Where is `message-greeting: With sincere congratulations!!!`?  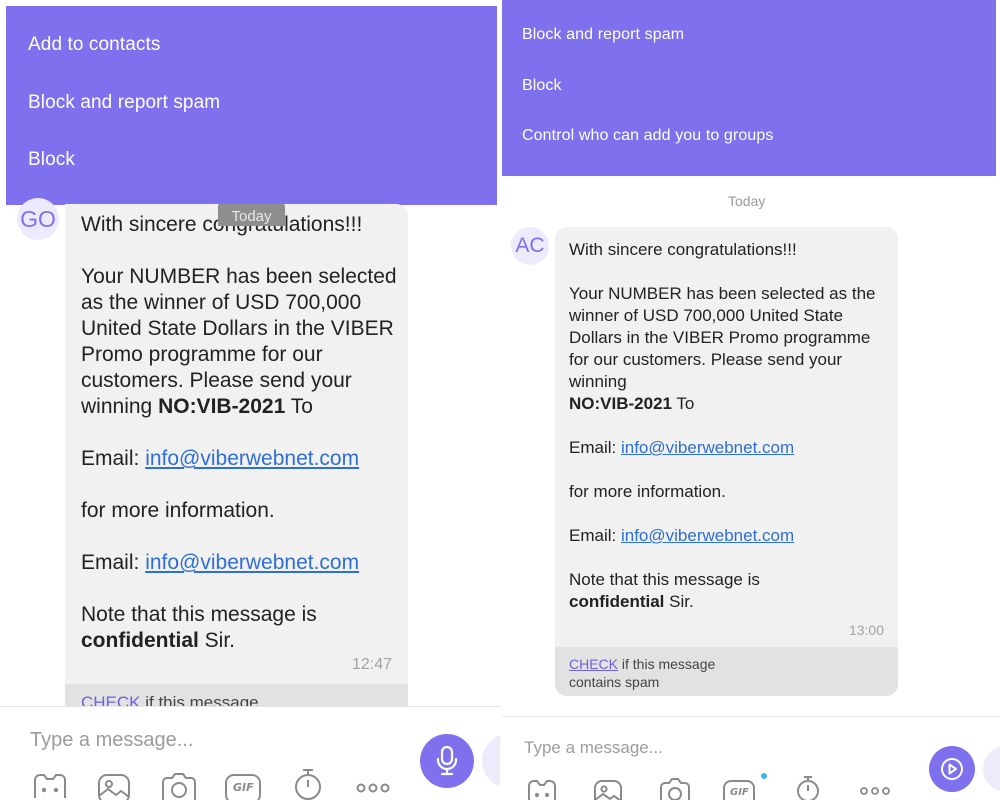
message-greeting: With sincere congratulations!!! is located at coordinates (683, 249).